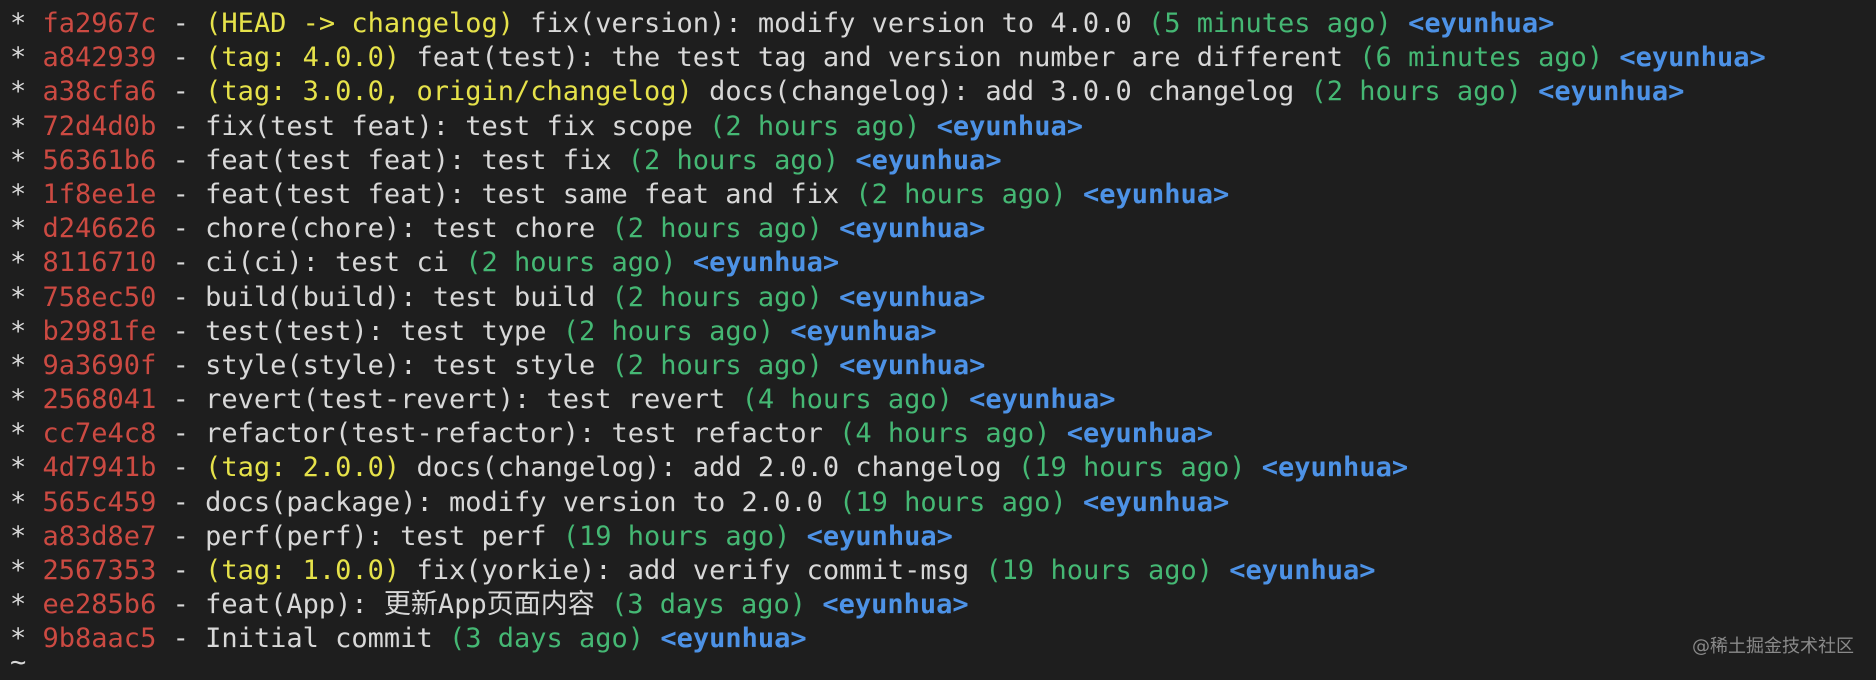 Image resolution: width=1876 pixels, height=680 pixels. I want to click on commit-hash: 565c459, so click(99, 502).